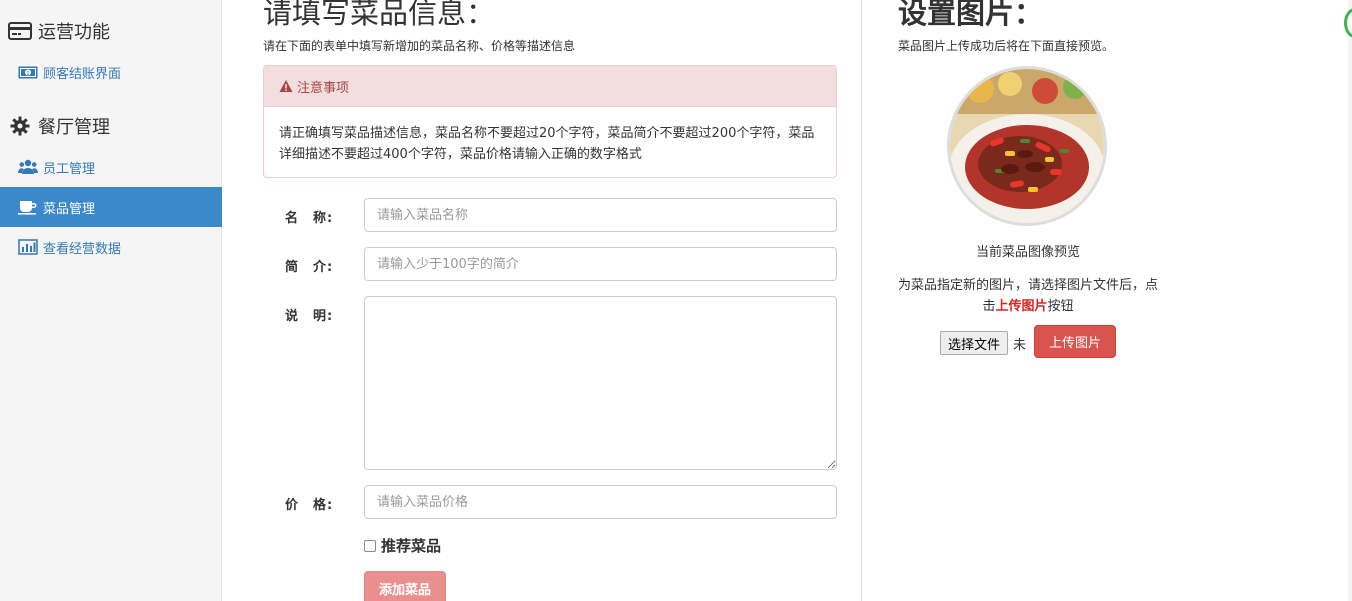  I want to click on desc-label: 说 明:, so click(309, 316).